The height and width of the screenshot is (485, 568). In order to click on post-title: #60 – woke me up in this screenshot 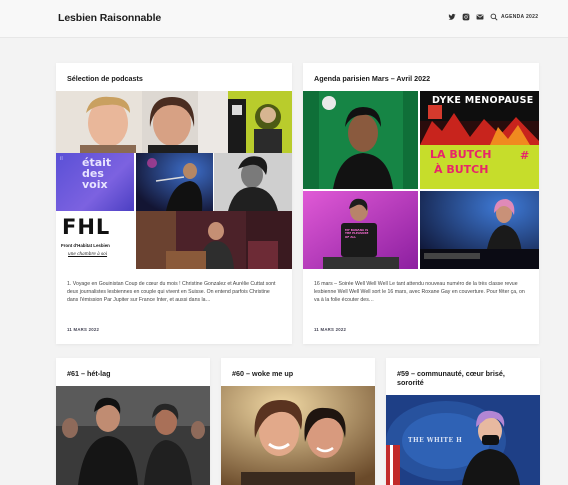, I will do `click(262, 373)`.